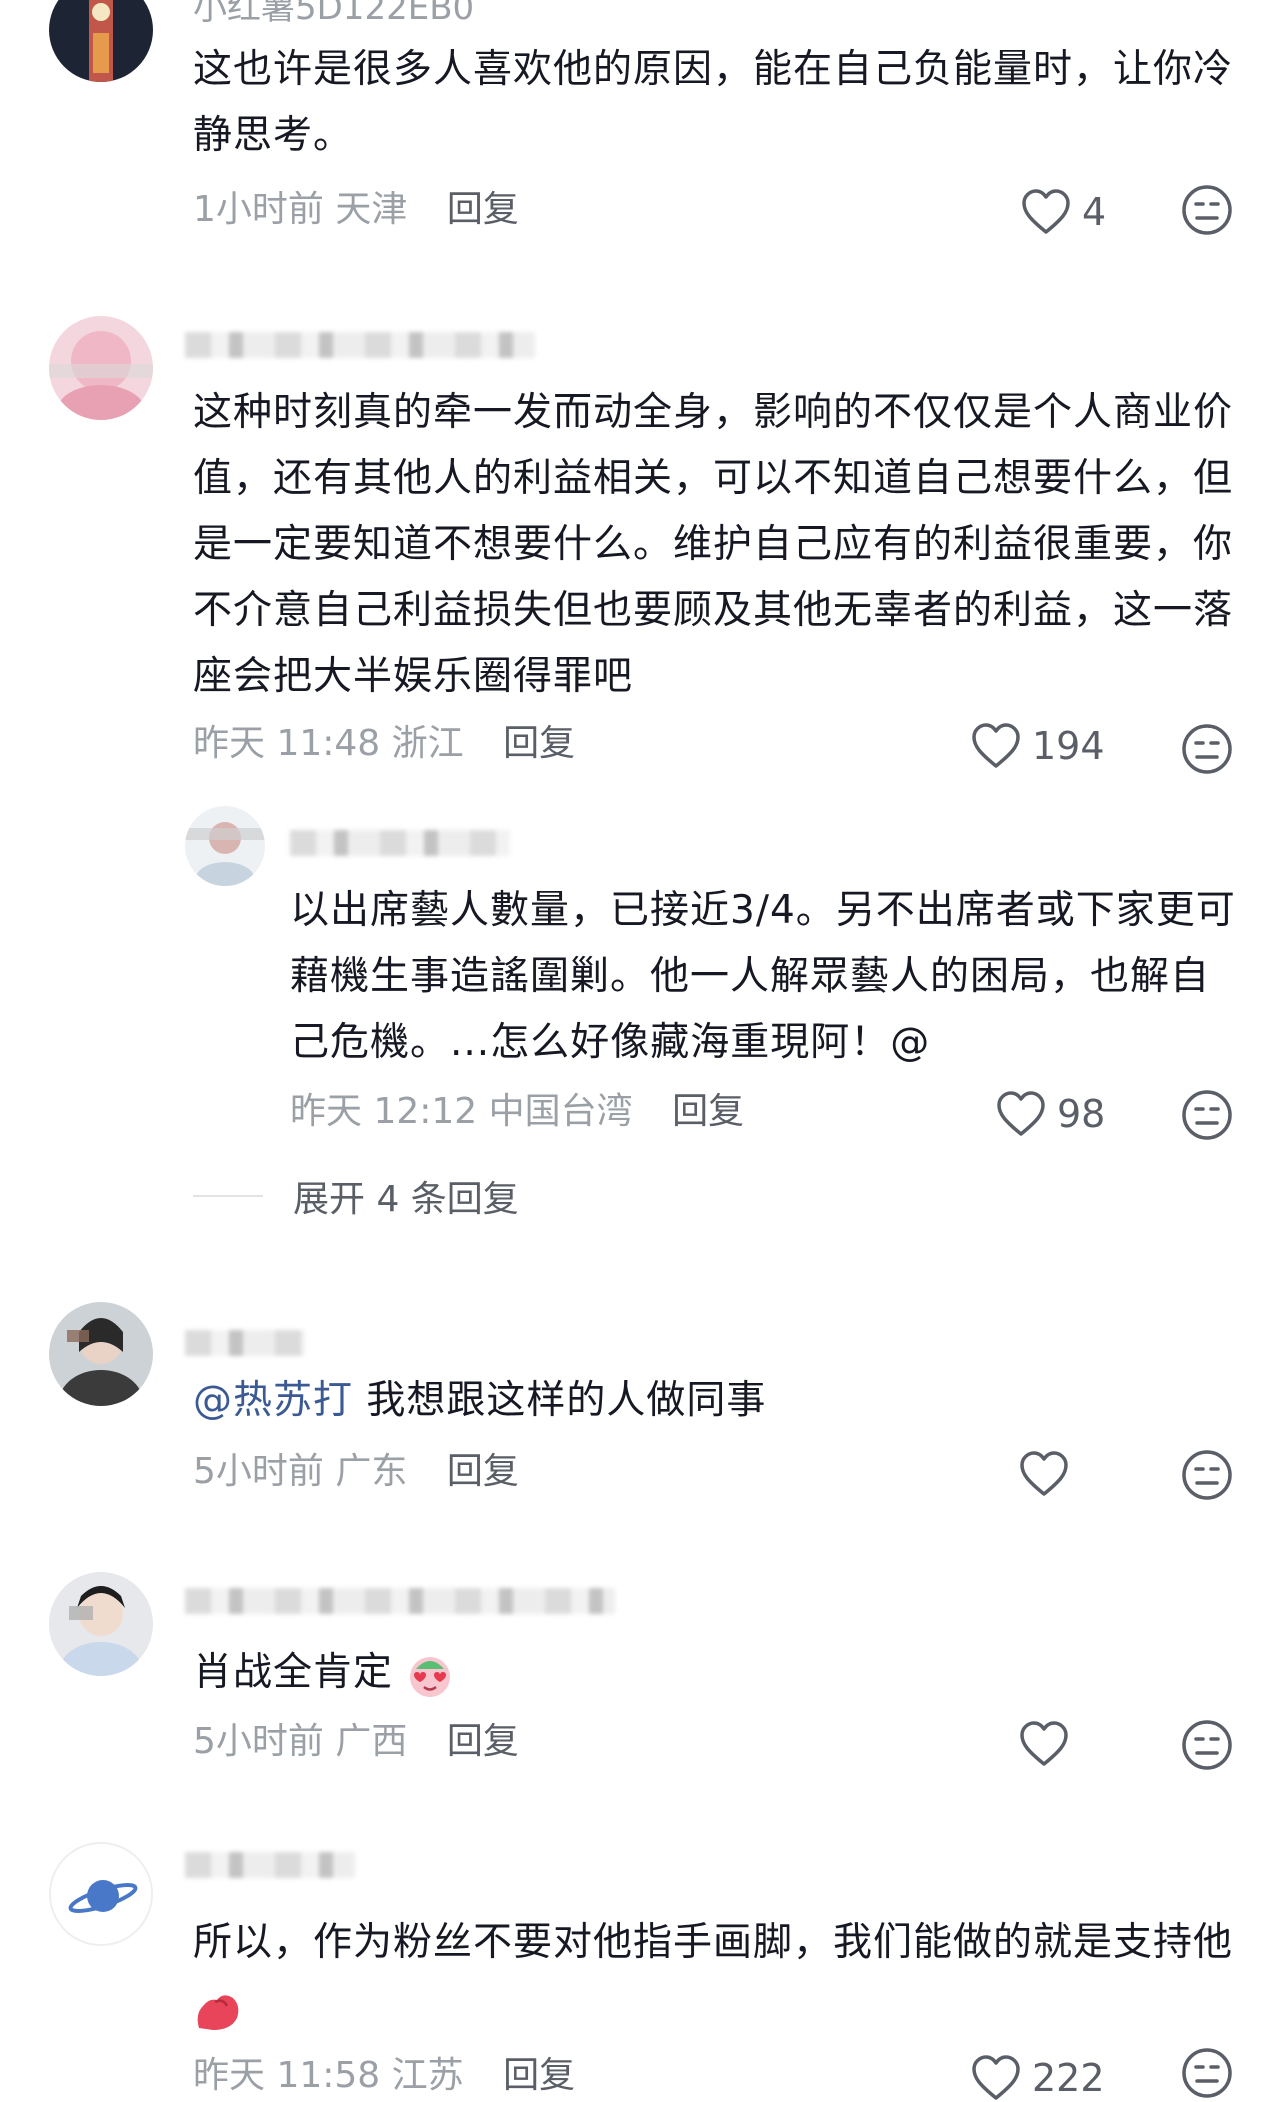  I want to click on comment-meta: 5小时前 广西 回复, so click(356, 1742).